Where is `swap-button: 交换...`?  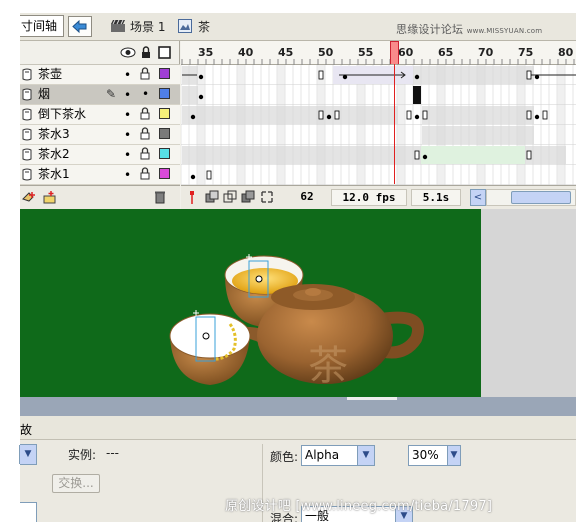 swap-button: 交换... is located at coordinates (76, 483).